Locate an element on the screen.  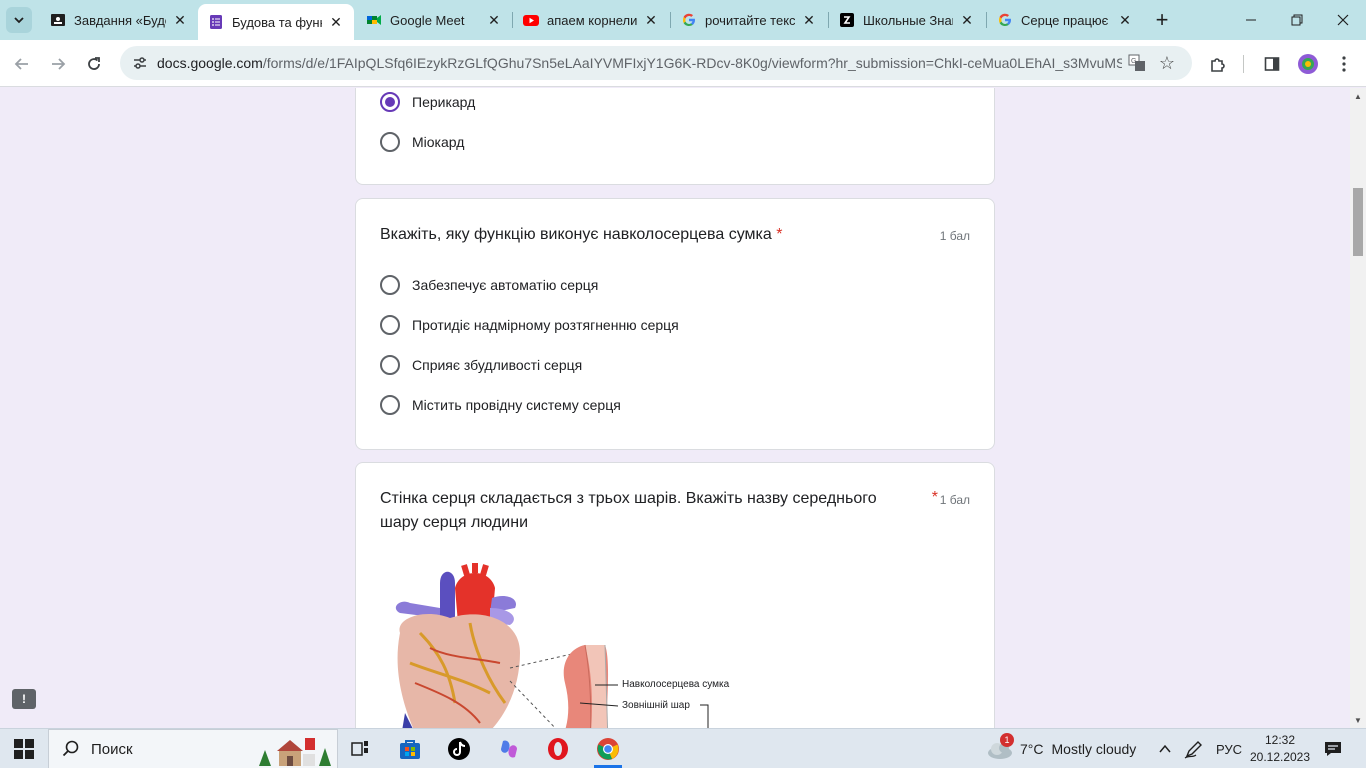
new-tab-button: + is located at coordinates (1162, 19).